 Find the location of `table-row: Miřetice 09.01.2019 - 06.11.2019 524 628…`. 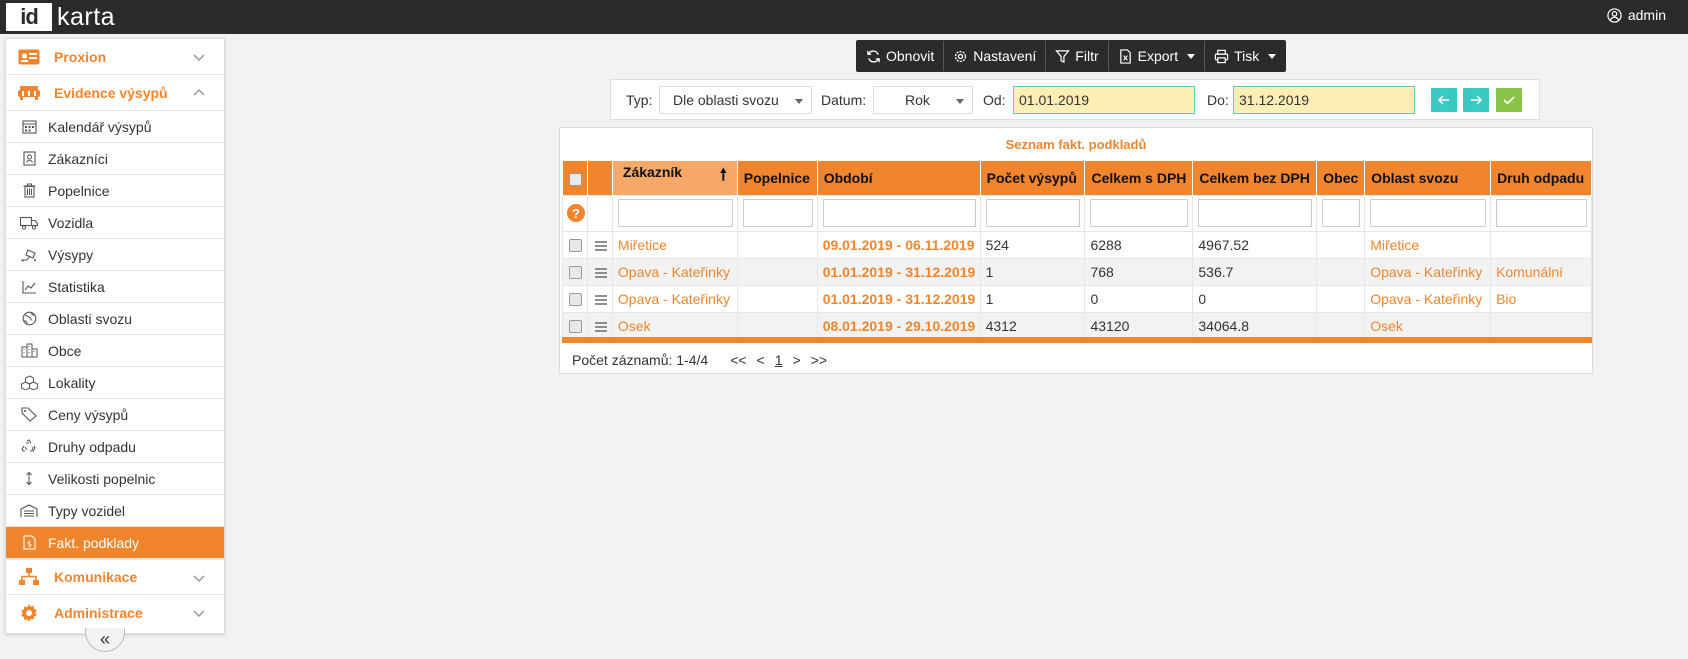

table-row: Miřetice 09.01.2019 - 06.11.2019 524 628… is located at coordinates (1077, 244).